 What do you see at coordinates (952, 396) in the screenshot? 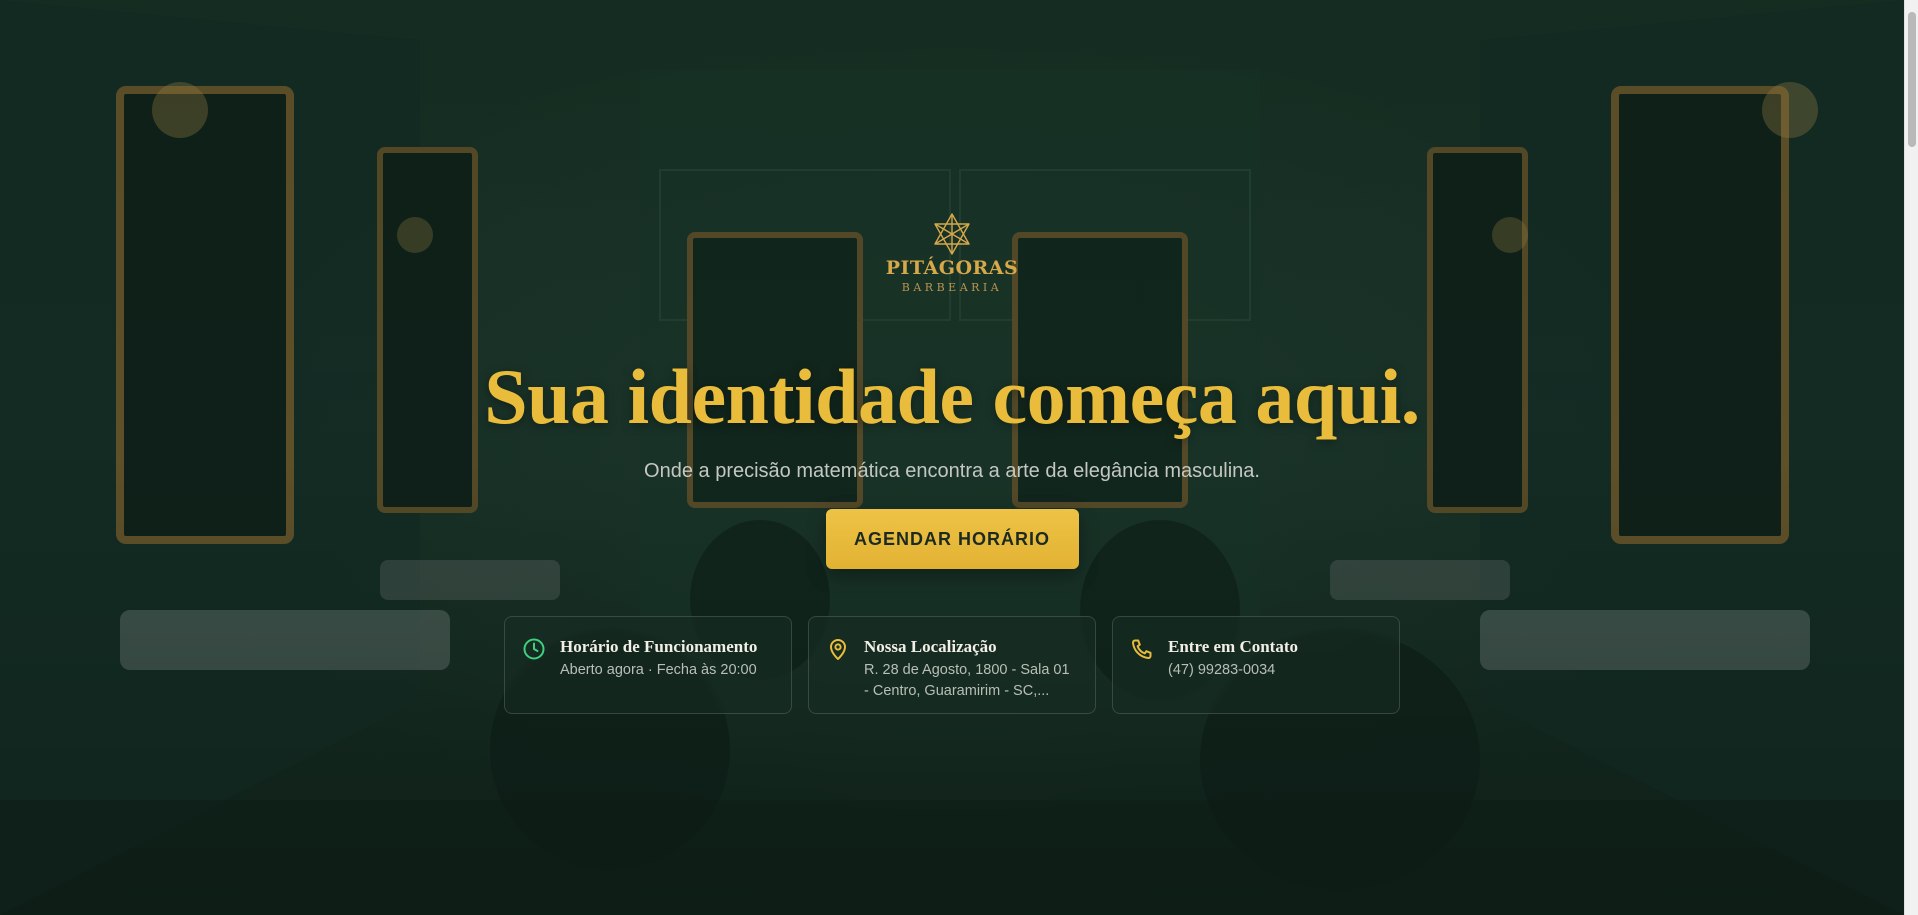
I see `hero-headline: Sua identidade começa aqui.` at bounding box center [952, 396].